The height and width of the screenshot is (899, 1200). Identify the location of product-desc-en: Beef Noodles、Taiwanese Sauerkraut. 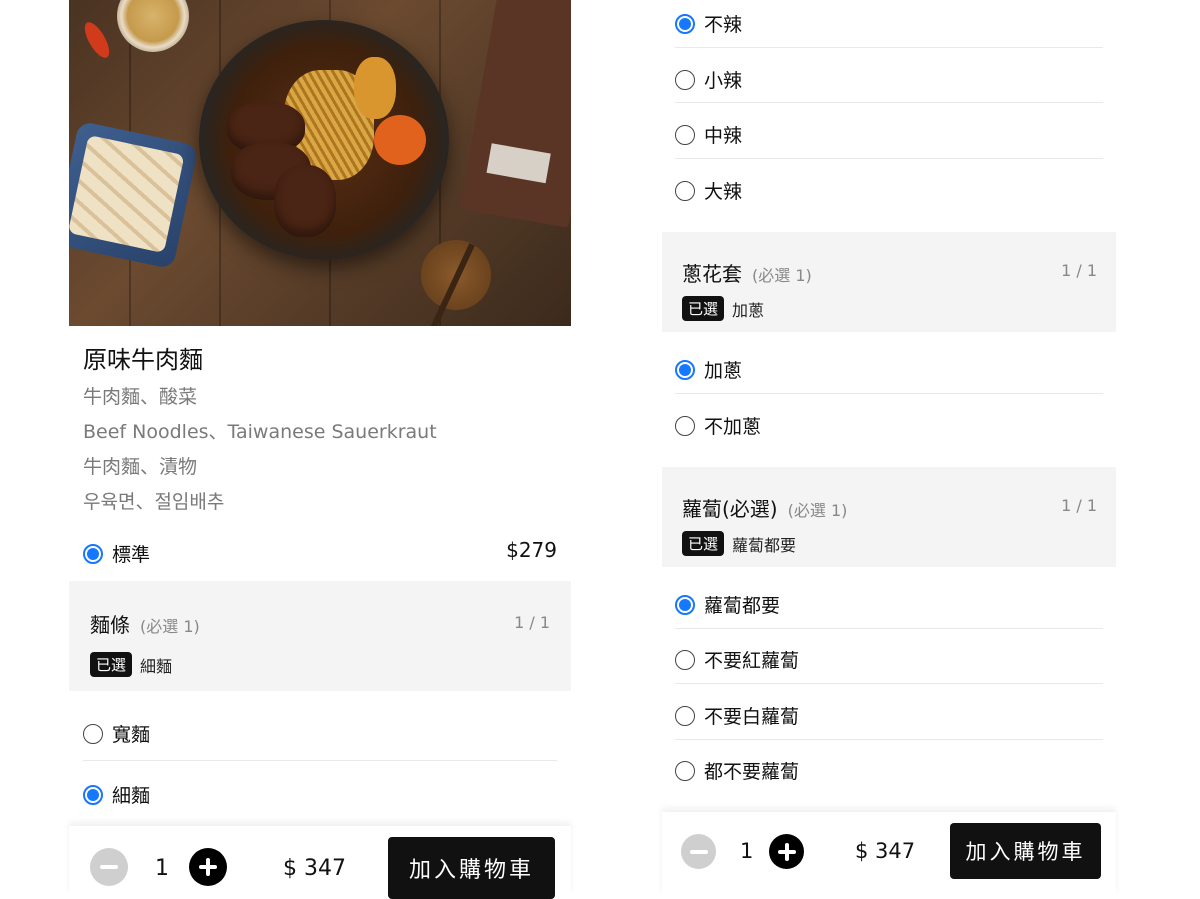
(260, 432).